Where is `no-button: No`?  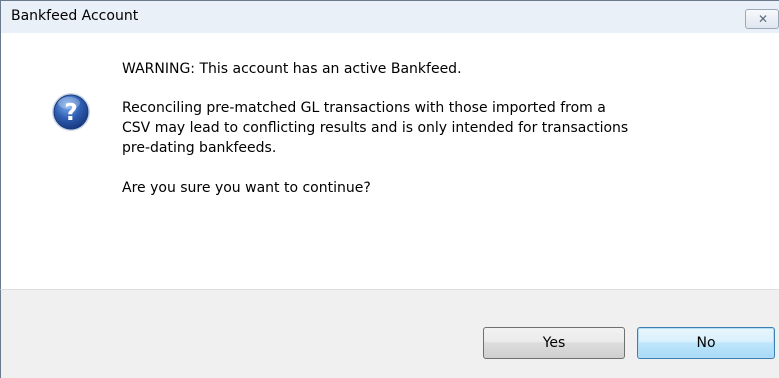 no-button: No is located at coordinates (706, 343).